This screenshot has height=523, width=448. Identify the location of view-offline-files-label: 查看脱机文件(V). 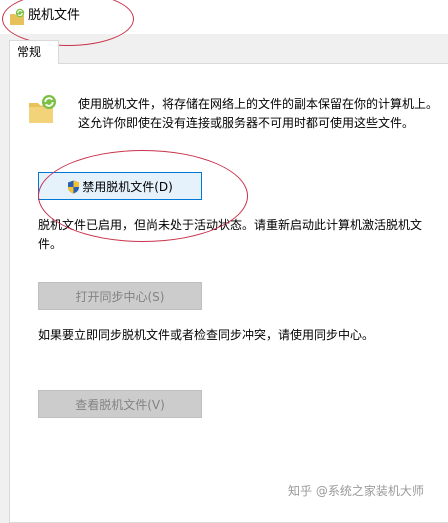
(120, 404).